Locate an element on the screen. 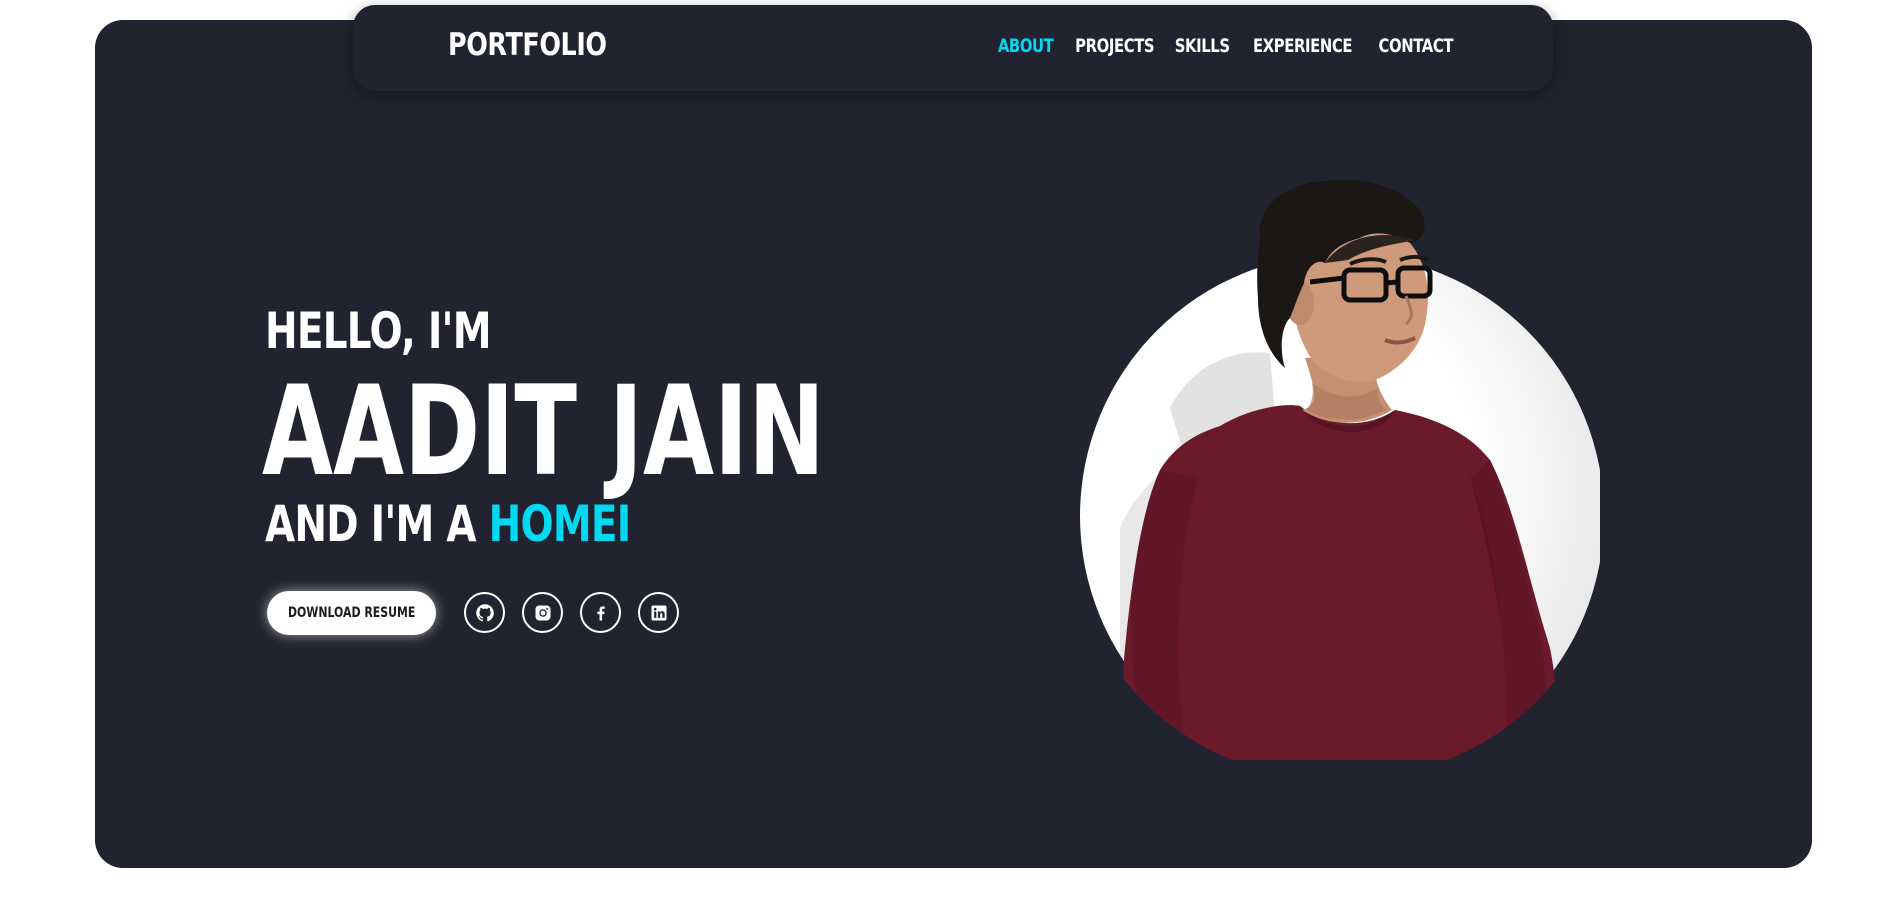 The height and width of the screenshot is (909, 1903). nav-link-projects: PROJECTS is located at coordinates (1114, 46).